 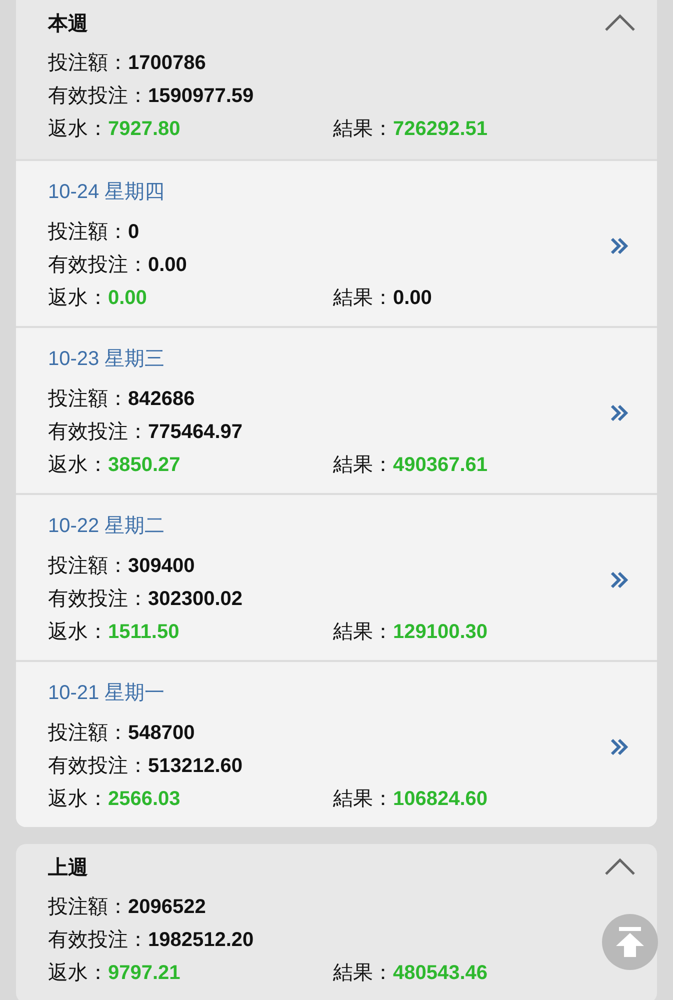 What do you see at coordinates (144, 129) in the screenshot?
I see `stat-value: 7927.80` at bounding box center [144, 129].